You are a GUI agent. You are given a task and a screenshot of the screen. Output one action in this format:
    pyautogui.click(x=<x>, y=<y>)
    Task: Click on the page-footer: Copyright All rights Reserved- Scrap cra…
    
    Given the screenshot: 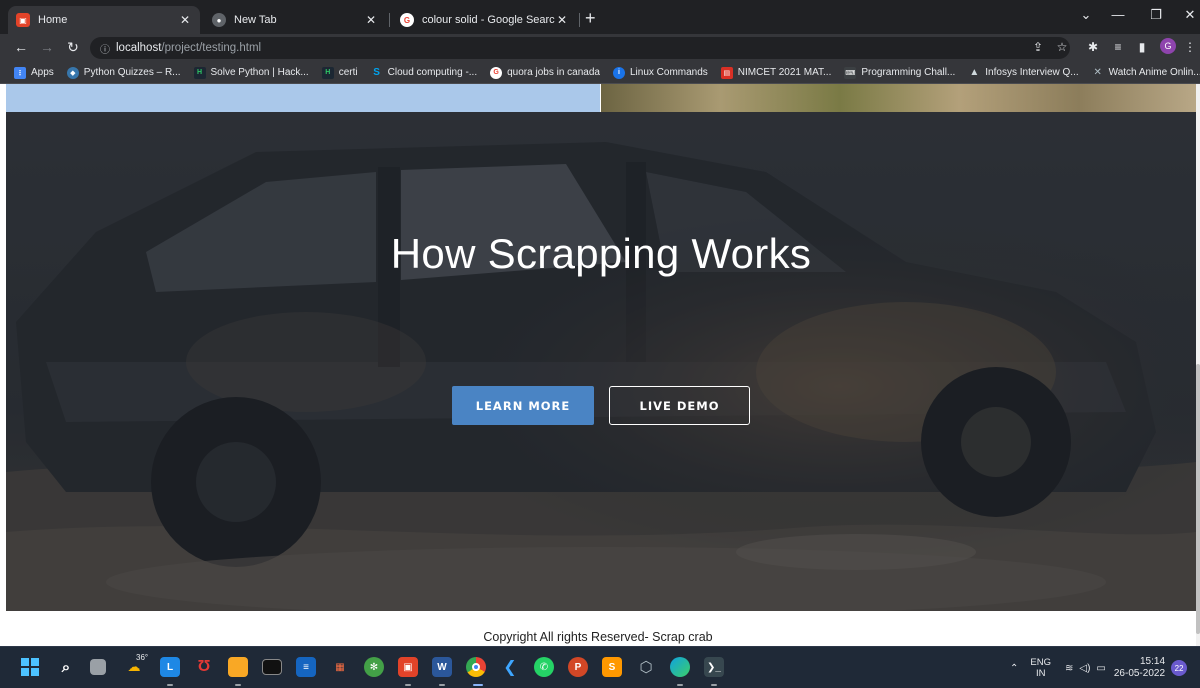 What is the action you would take?
    pyautogui.click(x=598, y=628)
    